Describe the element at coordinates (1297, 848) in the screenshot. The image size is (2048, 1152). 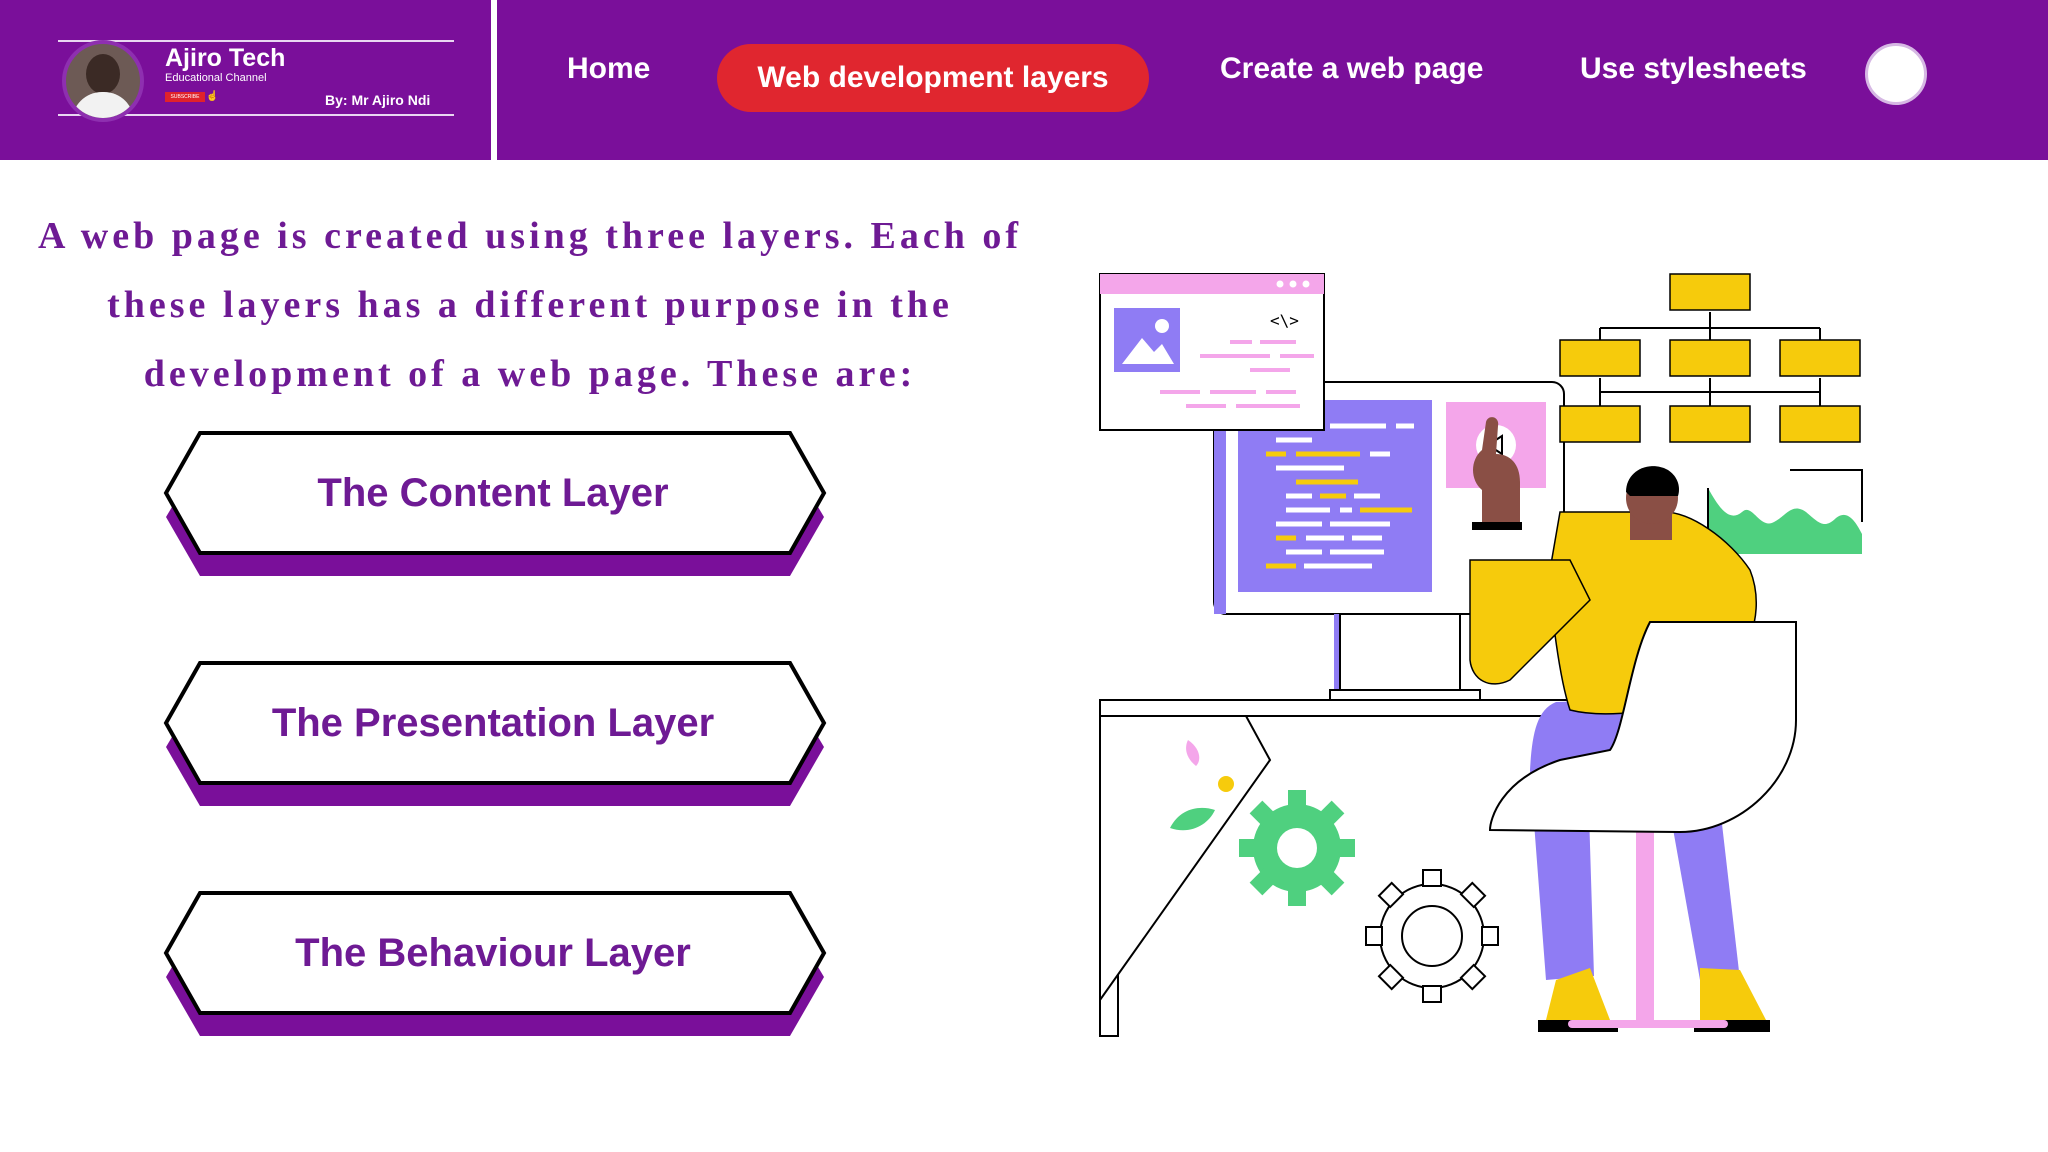
I see `green-gear-icon` at that location.